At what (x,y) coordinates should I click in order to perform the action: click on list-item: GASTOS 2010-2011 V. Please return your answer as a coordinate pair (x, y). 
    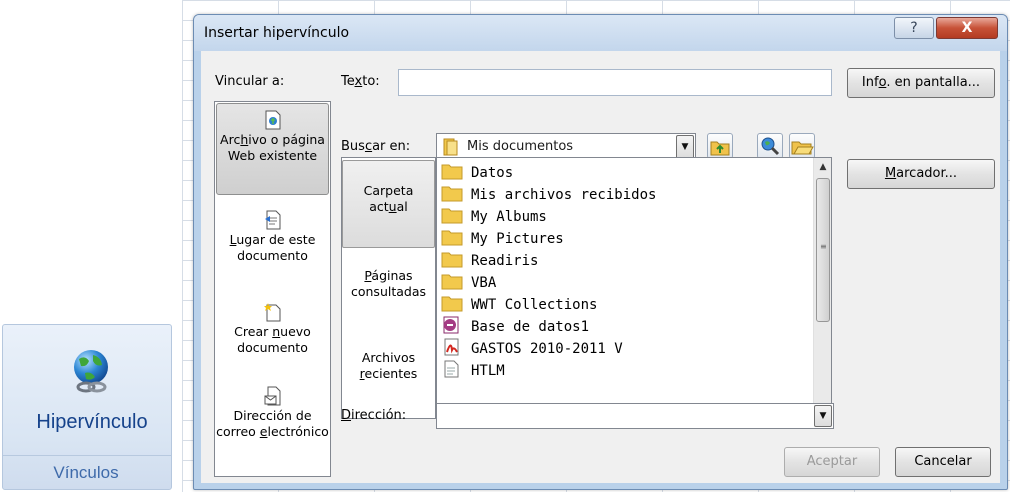
    Looking at the image, I should click on (532, 349).